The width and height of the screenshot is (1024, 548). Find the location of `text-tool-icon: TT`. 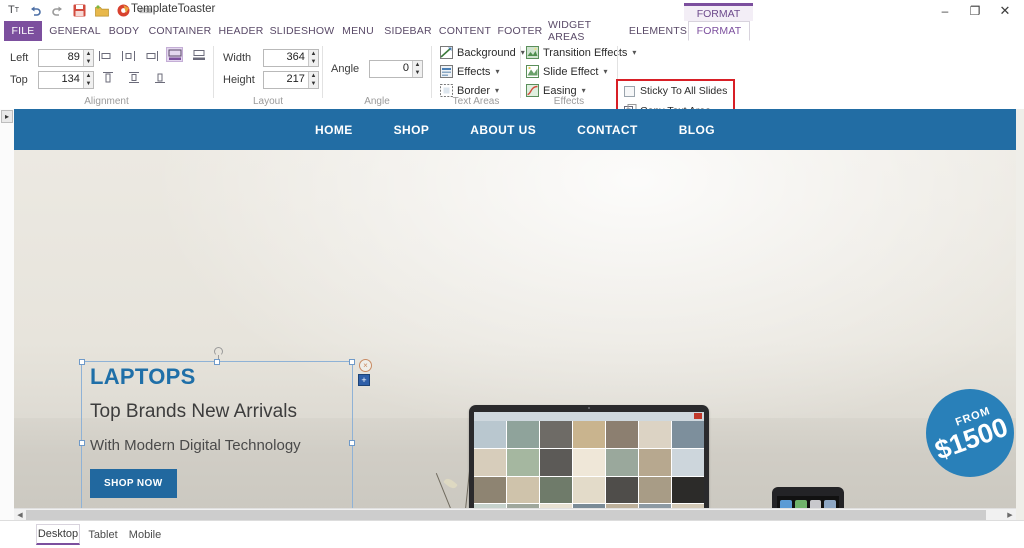

text-tool-icon: TT is located at coordinates (13, 10).